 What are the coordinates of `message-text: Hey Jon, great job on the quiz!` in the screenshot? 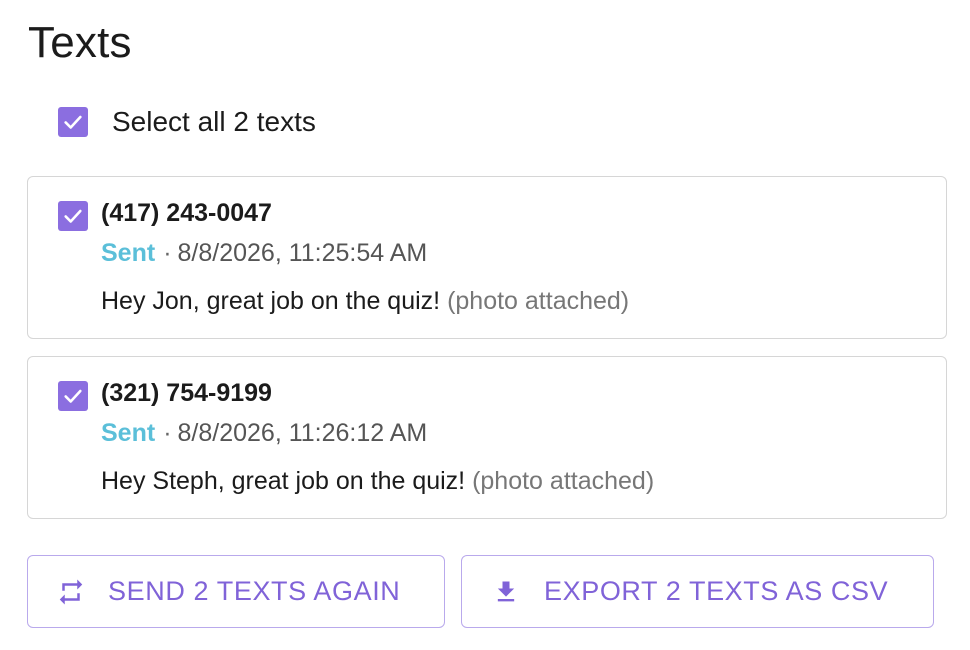 It's located at (271, 301).